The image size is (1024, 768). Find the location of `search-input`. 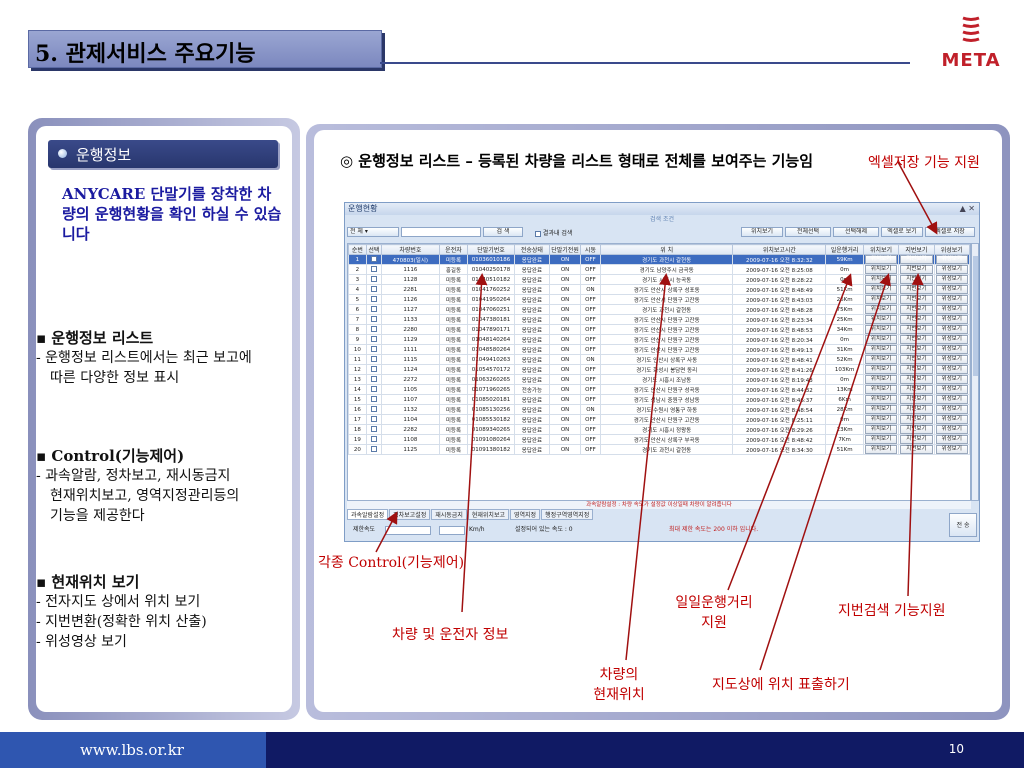

search-input is located at coordinates (441, 232).